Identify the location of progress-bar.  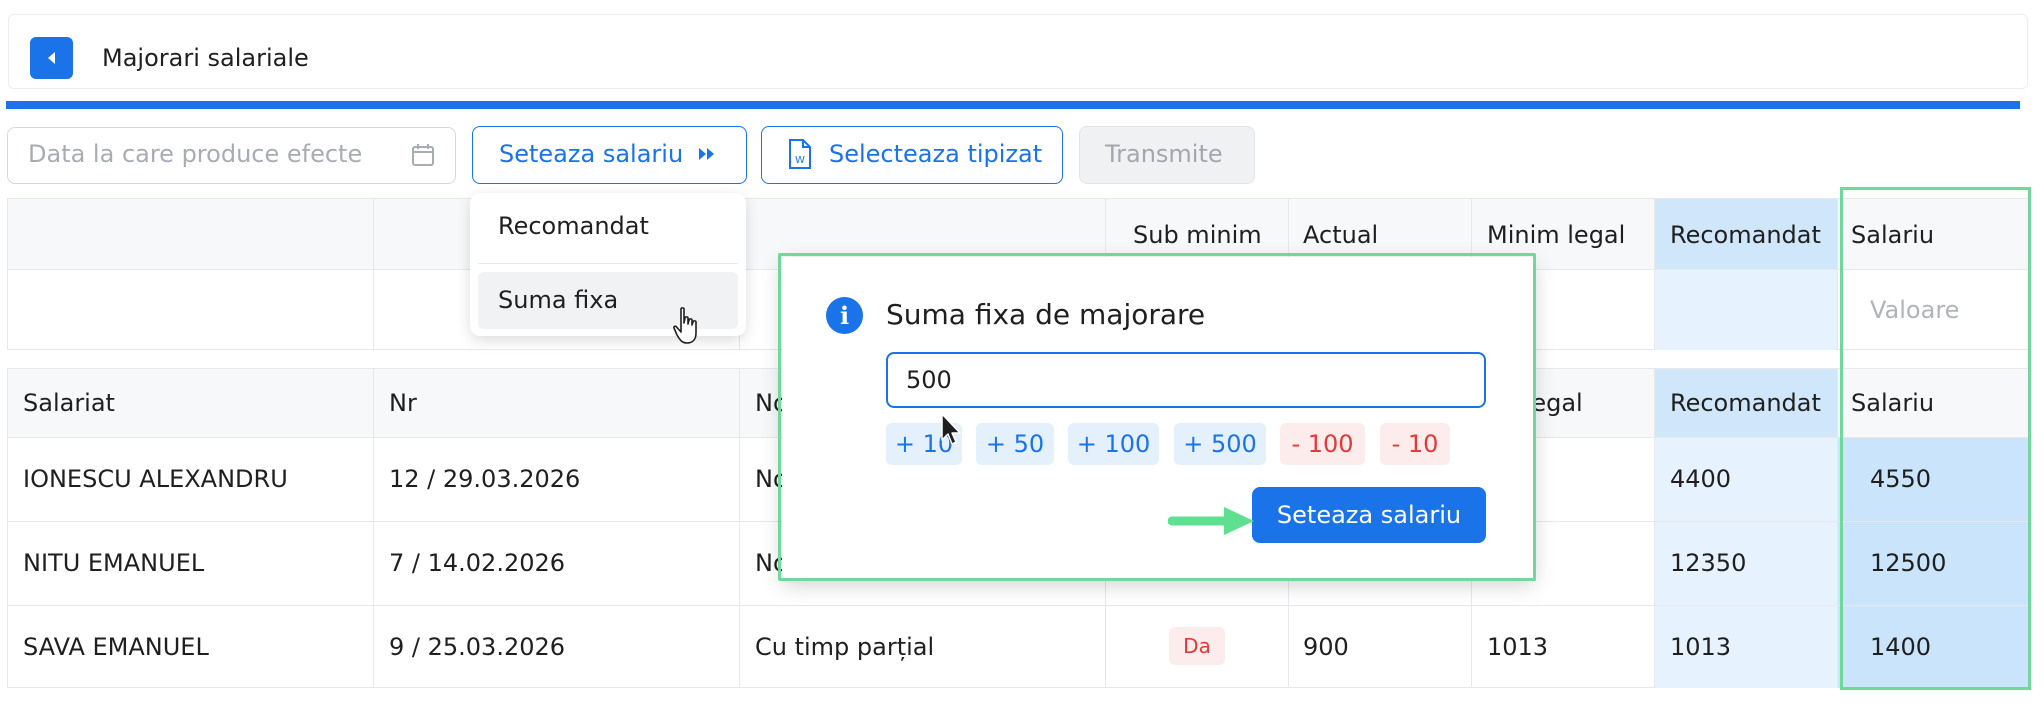
(1013, 105).